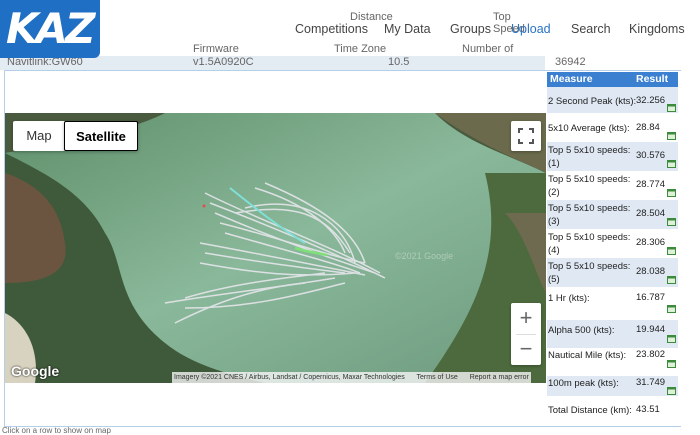  What do you see at coordinates (204, 206) in the screenshot?
I see `track-start-marker` at bounding box center [204, 206].